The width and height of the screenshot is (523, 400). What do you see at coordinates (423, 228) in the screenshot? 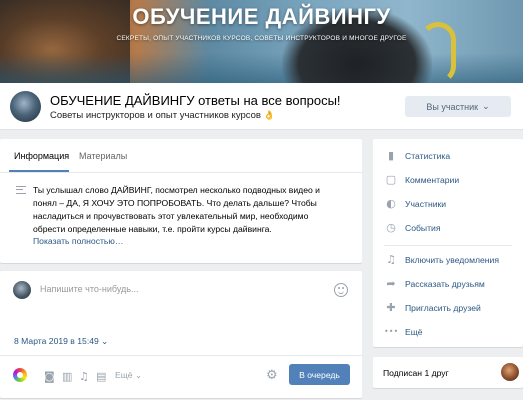
I see `menu-item-label: События` at bounding box center [423, 228].